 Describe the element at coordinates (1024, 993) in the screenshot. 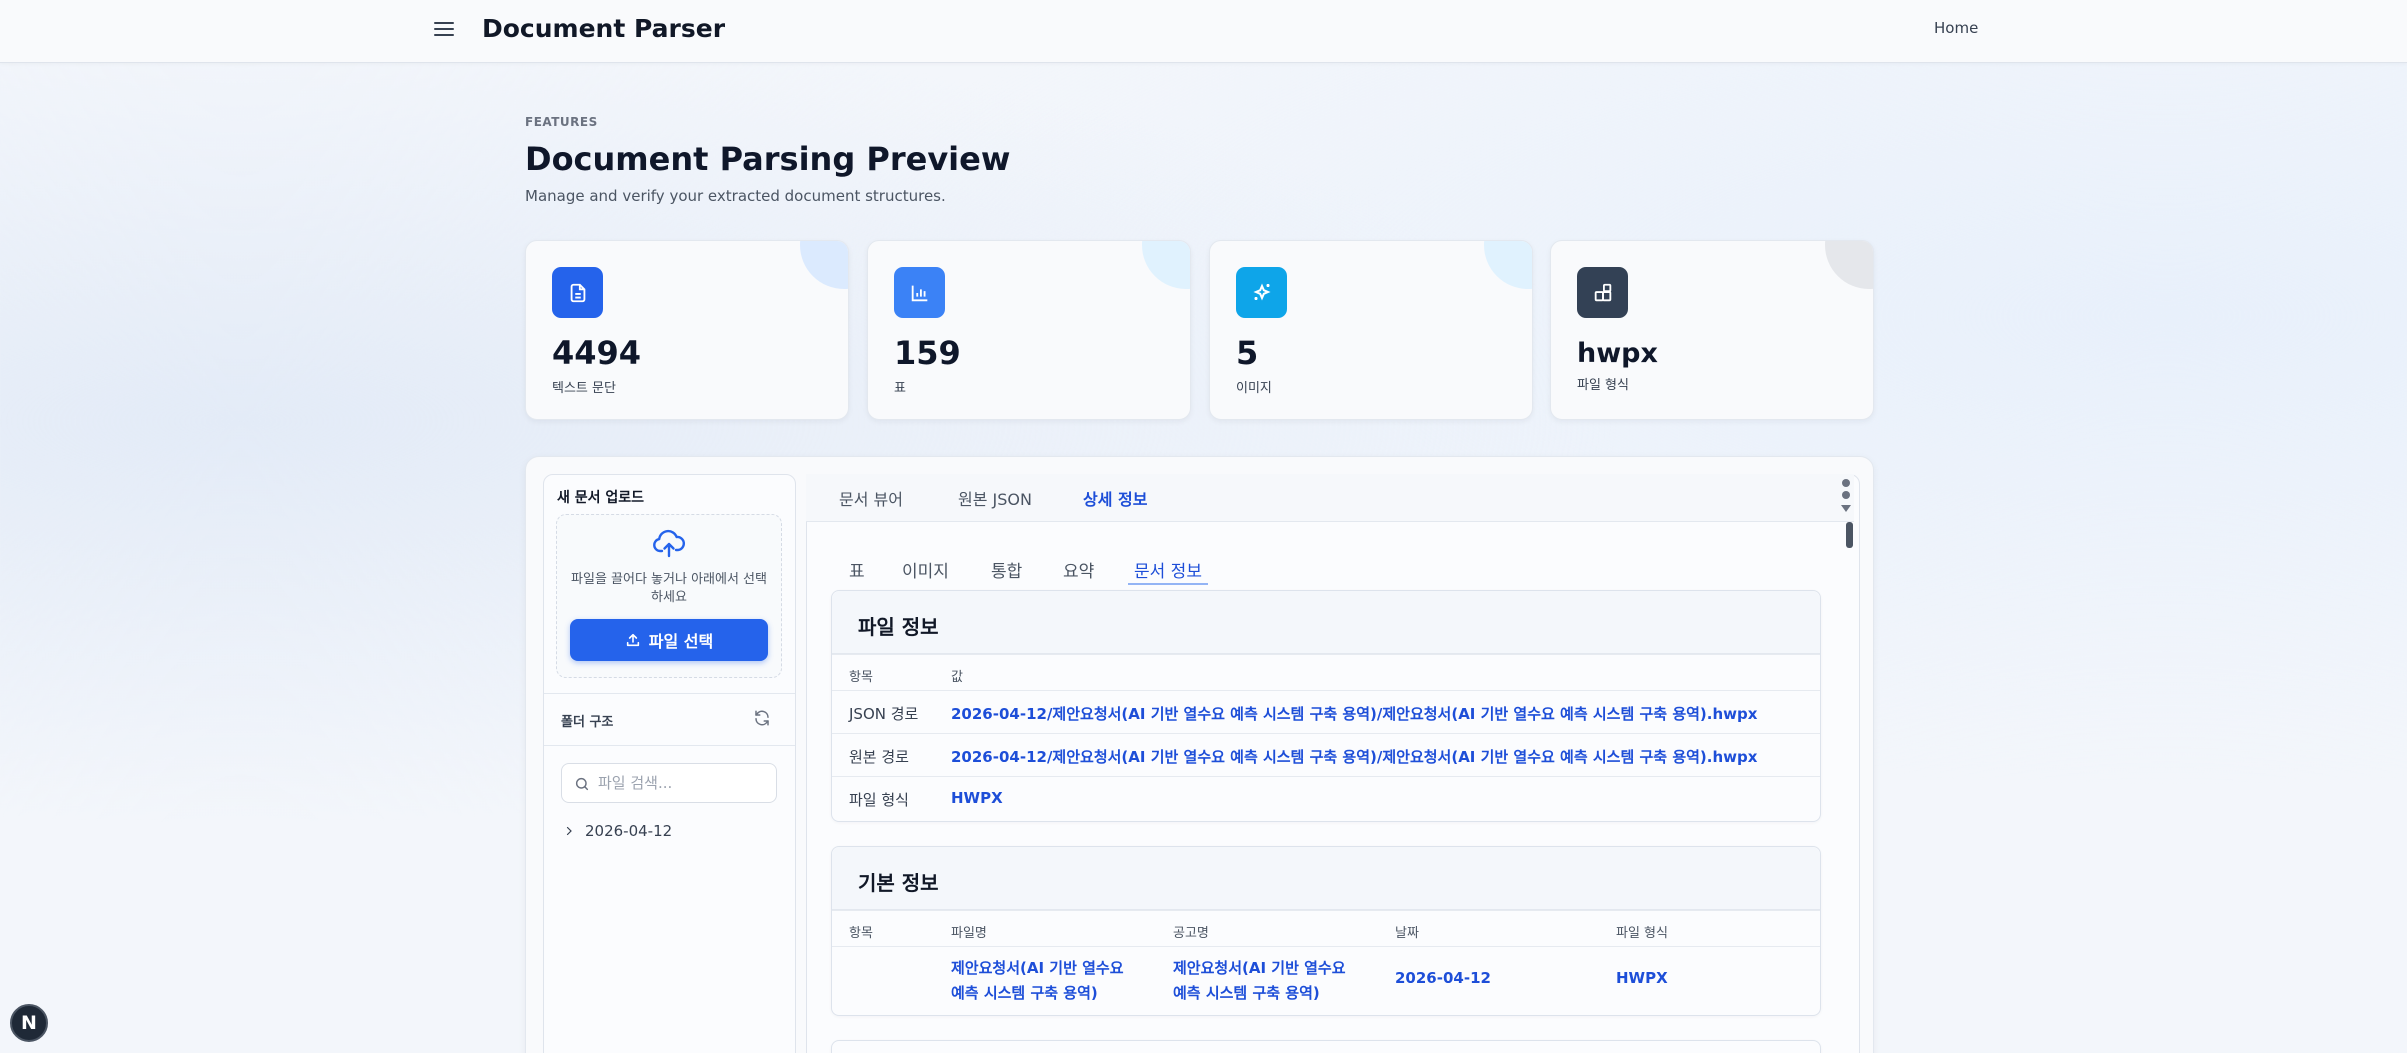

I see `filename-value: 예측 시스템 구축 용역)` at that location.